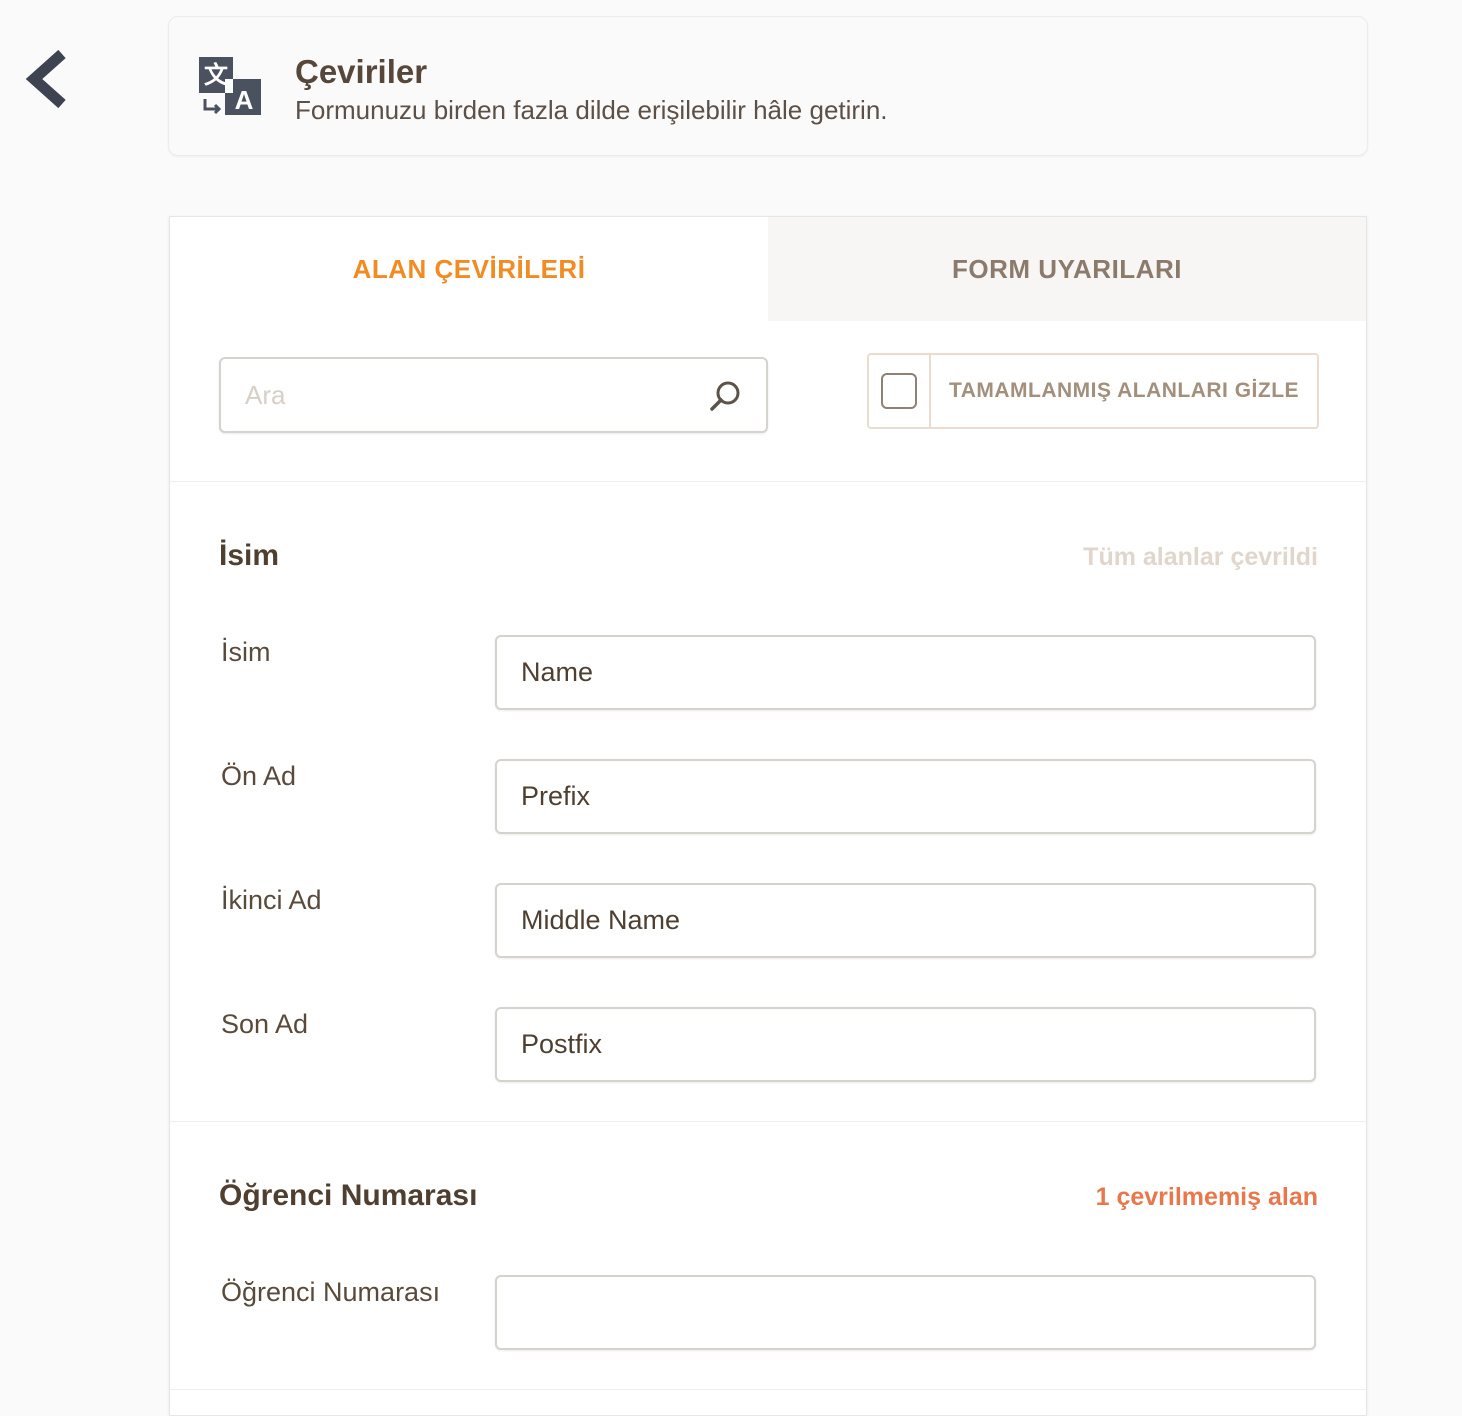 The image size is (1462, 1416). Describe the element at coordinates (271, 900) in the screenshot. I see `field-label-middle-name: İkinci Ad` at that location.